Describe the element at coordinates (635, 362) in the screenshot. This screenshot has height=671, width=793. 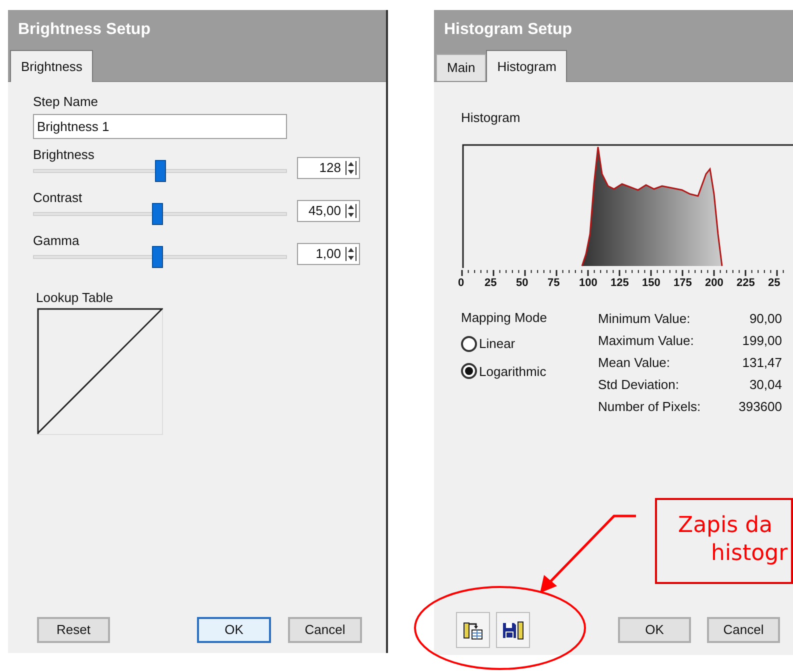
I see `stat-label: Mean Value:` at that location.